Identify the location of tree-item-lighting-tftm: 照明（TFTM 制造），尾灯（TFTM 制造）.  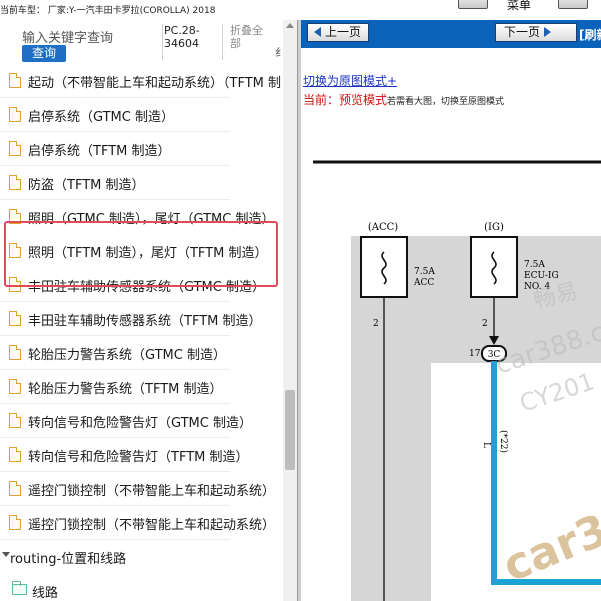
(141, 251).